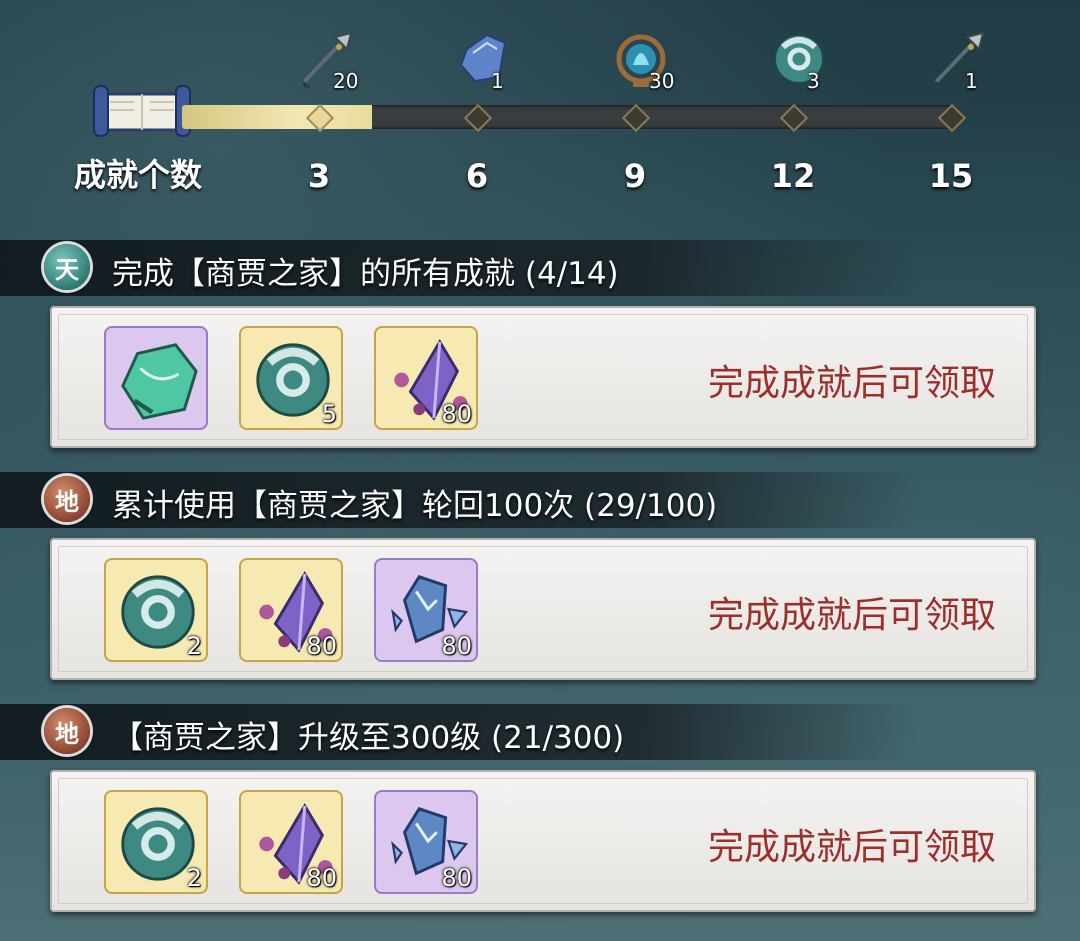 This screenshot has height=941, width=1080. I want to click on milestone-reward-count: 3, so click(813, 81).